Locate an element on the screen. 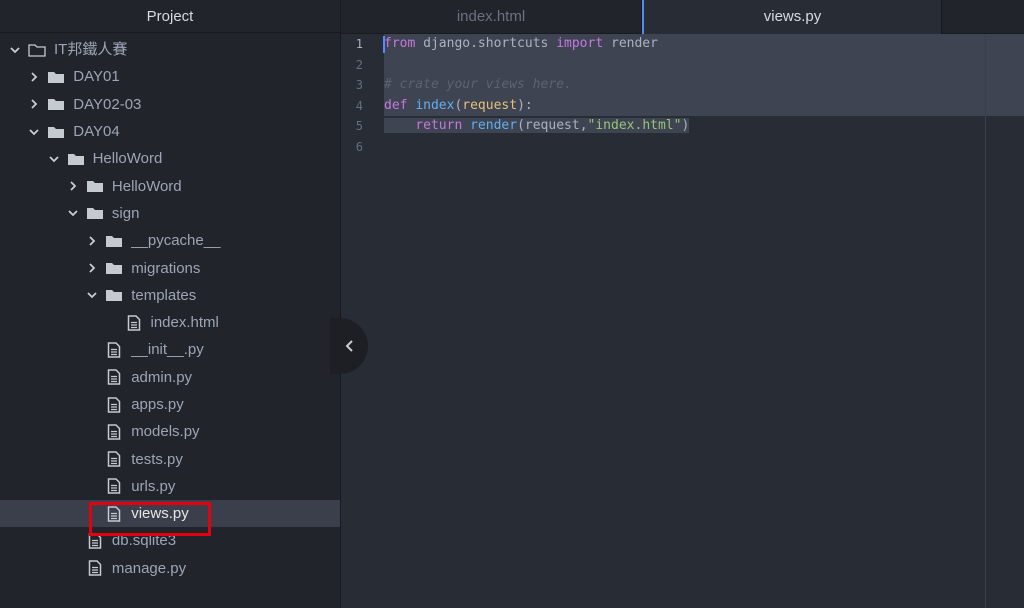 The width and height of the screenshot is (1024, 608). tree-item-label: IT邦鐵人賽 is located at coordinates (91, 50).